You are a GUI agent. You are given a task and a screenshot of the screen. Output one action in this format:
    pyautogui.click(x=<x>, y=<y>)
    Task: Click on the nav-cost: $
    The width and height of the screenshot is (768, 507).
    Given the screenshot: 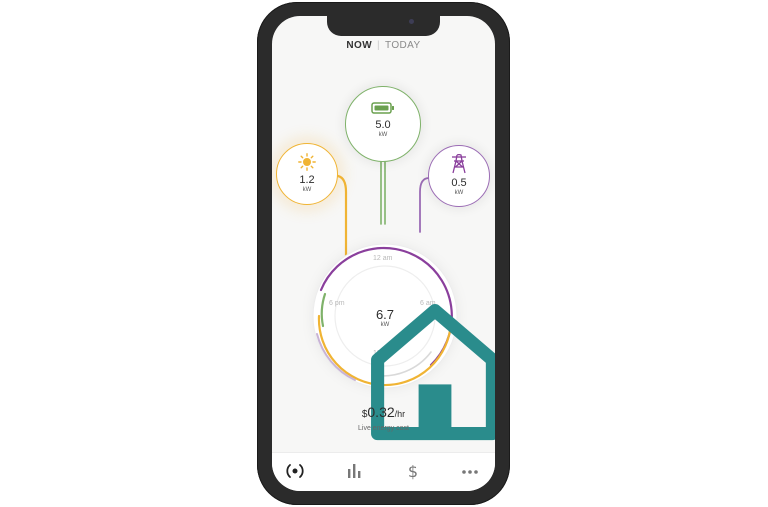 What is the action you would take?
    pyautogui.click(x=413, y=471)
    